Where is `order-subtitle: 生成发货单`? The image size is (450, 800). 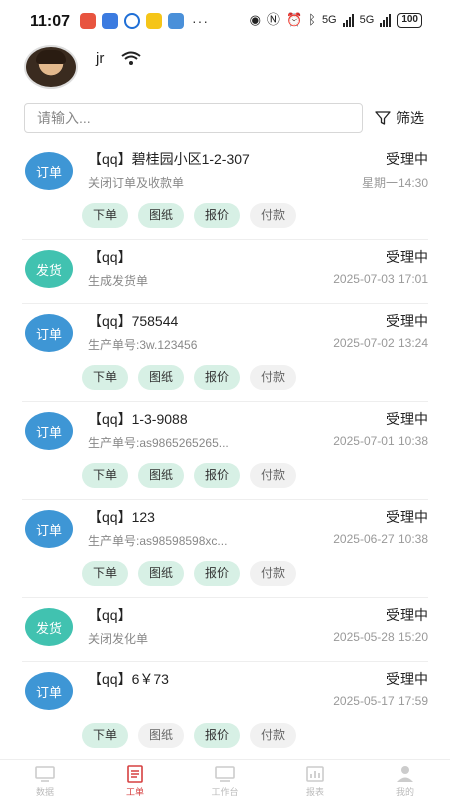
order-subtitle: 生成发货单 is located at coordinates (118, 281).